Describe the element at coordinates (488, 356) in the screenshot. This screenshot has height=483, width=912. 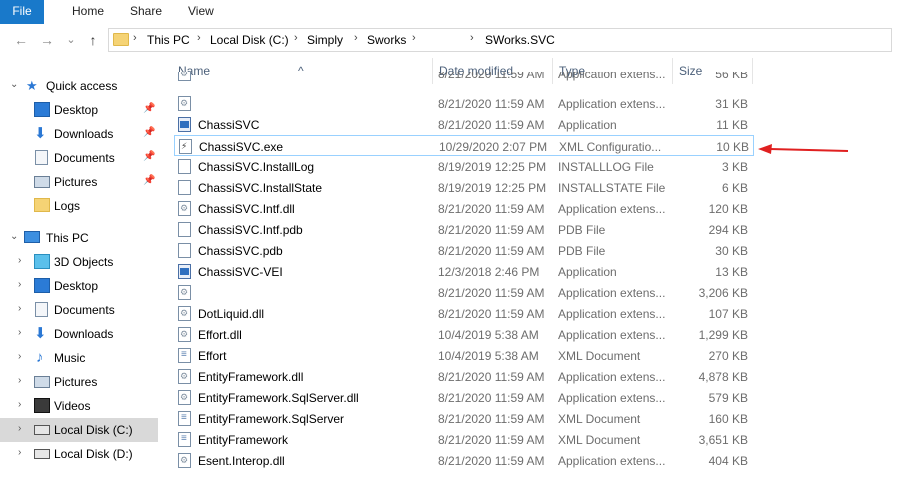
I see `file-date: 10/4/2019 5:38 AM` at that location.